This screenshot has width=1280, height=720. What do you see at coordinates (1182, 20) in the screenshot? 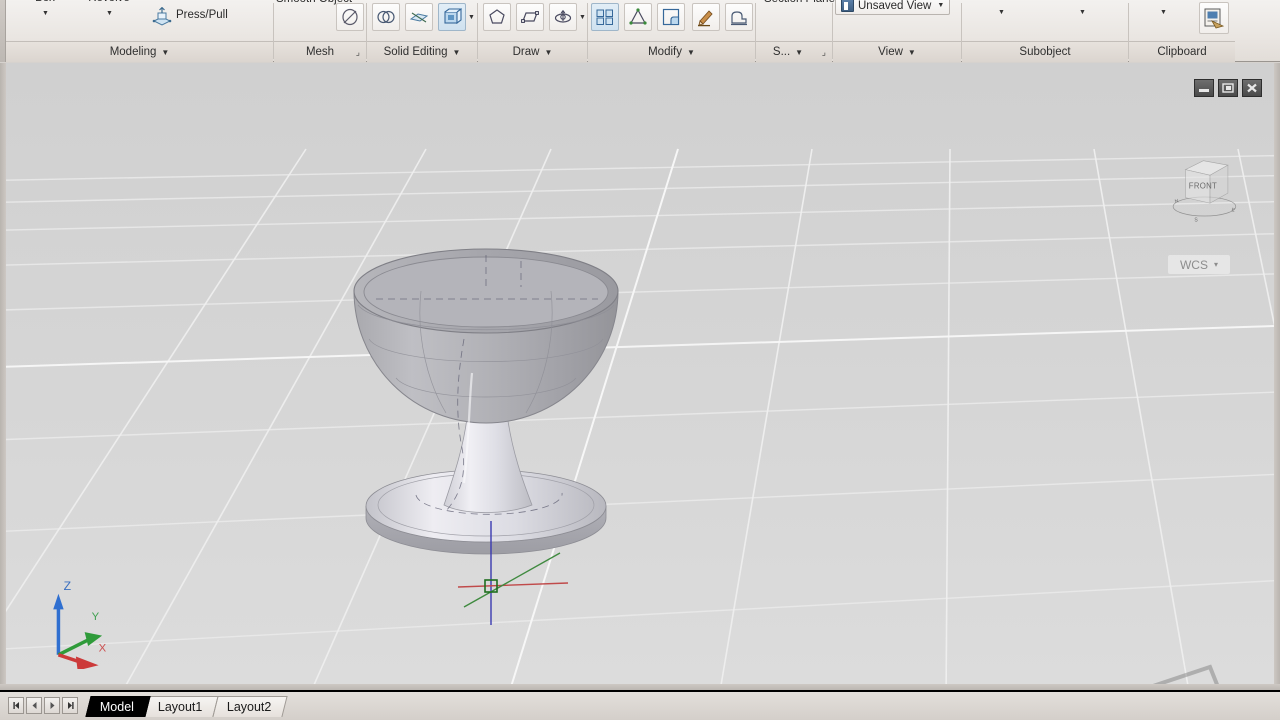
I see `panel-body-clipboard: Paste ▼` at bounding box center [1182, 20].